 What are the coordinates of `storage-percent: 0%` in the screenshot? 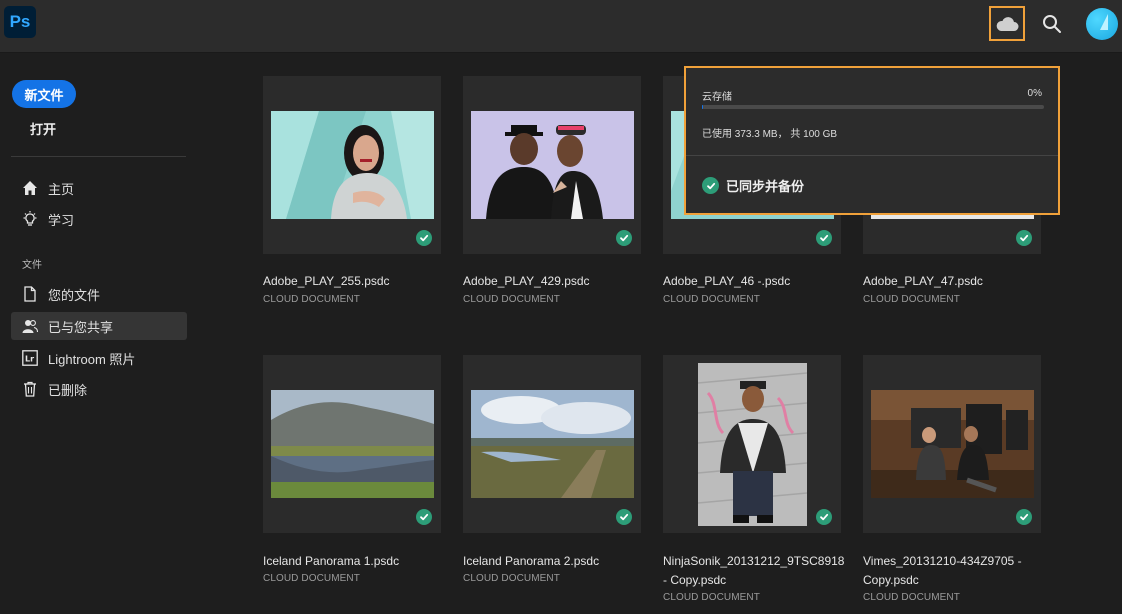 It's located at (1034, 93).